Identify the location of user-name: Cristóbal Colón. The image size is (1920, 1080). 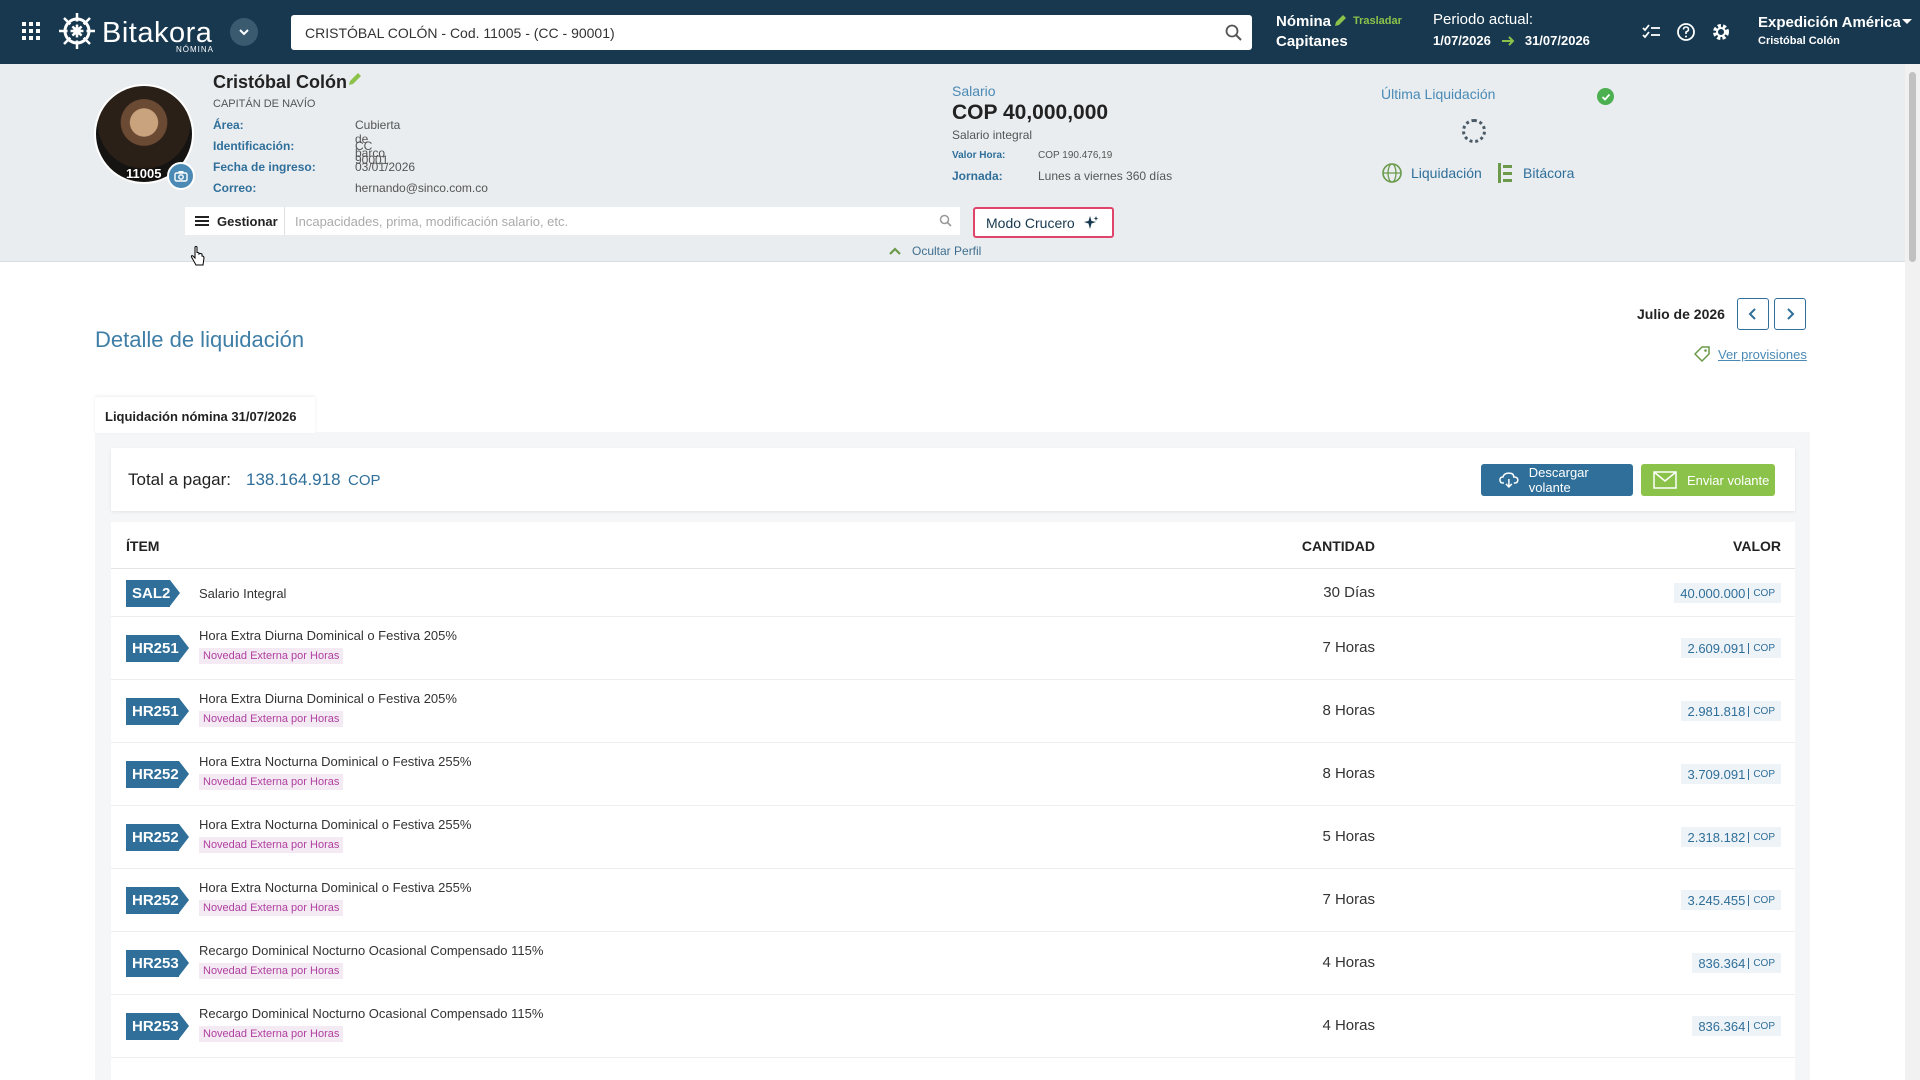
(1799, 41).